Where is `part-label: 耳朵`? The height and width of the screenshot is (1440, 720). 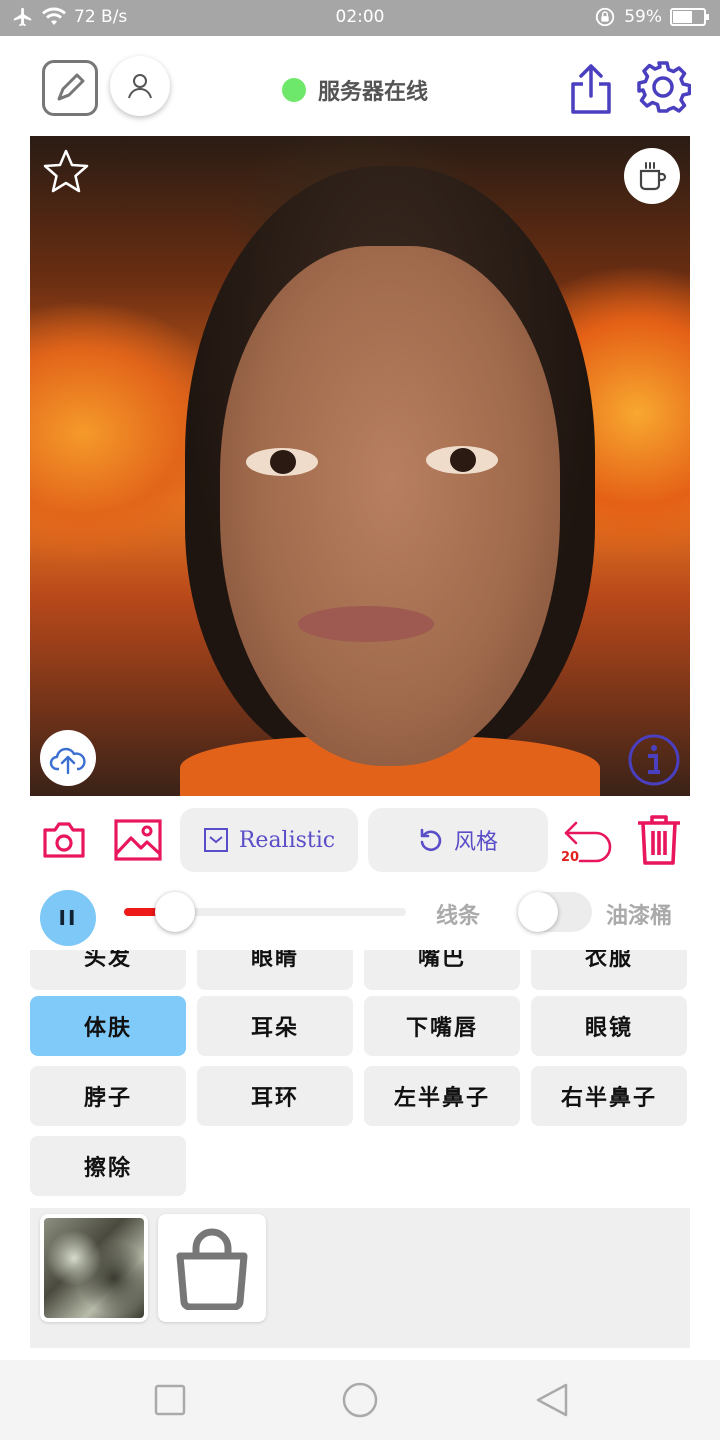 part-label: 耳朵 is located at coordinates (274, 1028).